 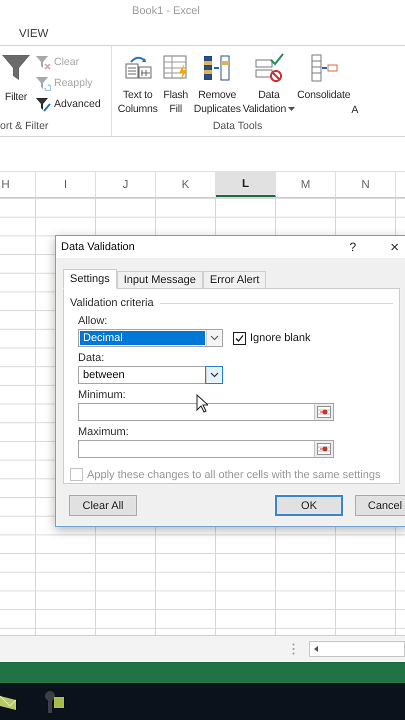 I want to click on allow-select: Decimal, so click(x=150, y=338).